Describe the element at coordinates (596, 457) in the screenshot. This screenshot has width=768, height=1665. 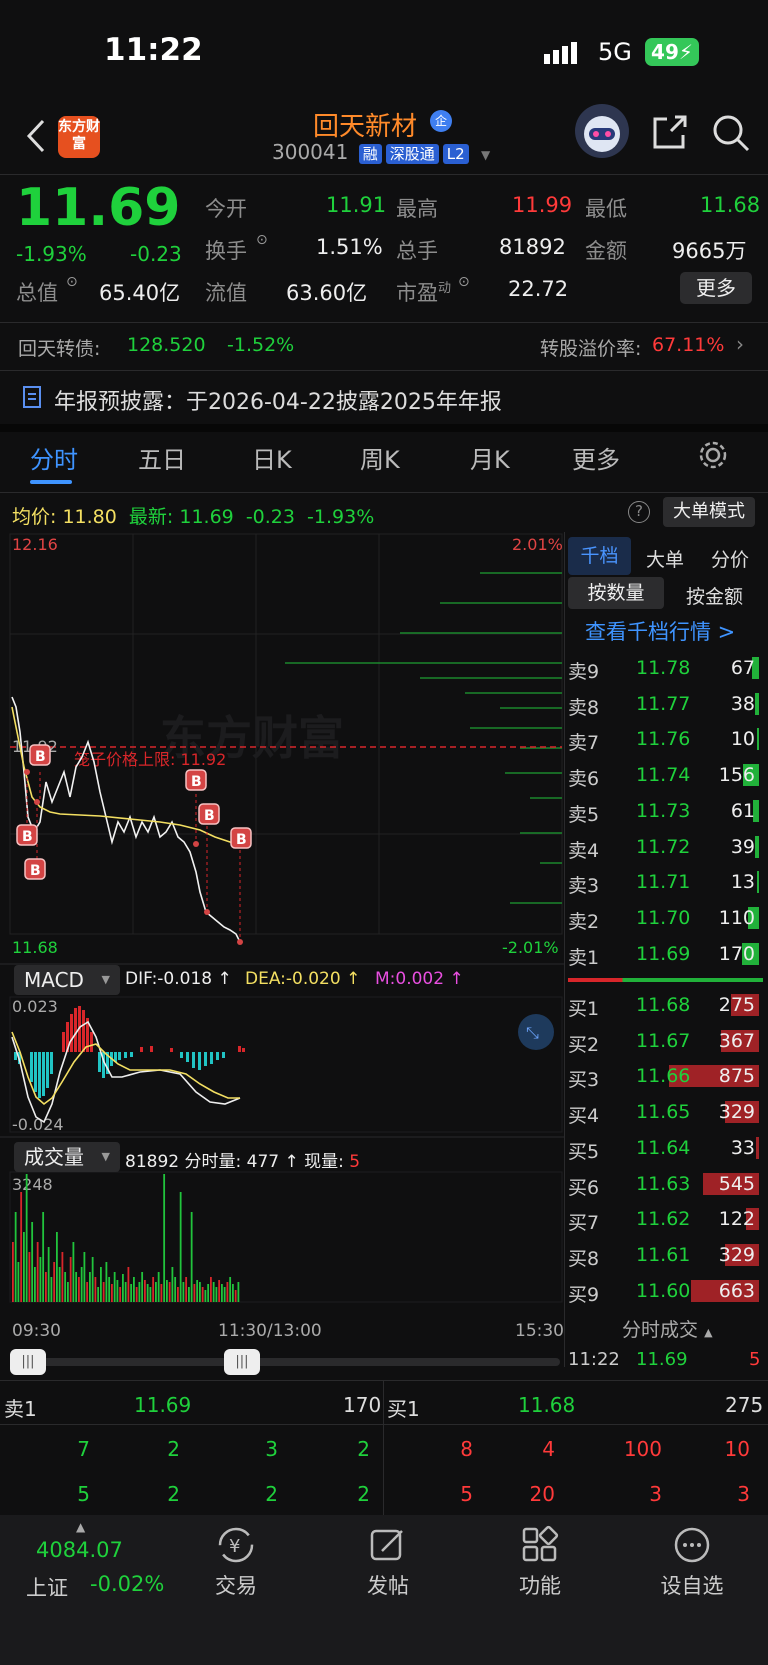
I see `tab-more: 更多` at that location.